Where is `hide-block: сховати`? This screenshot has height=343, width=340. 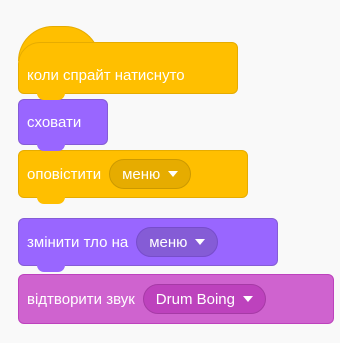
hide-block: сховати is located at coordinates (63, 125).